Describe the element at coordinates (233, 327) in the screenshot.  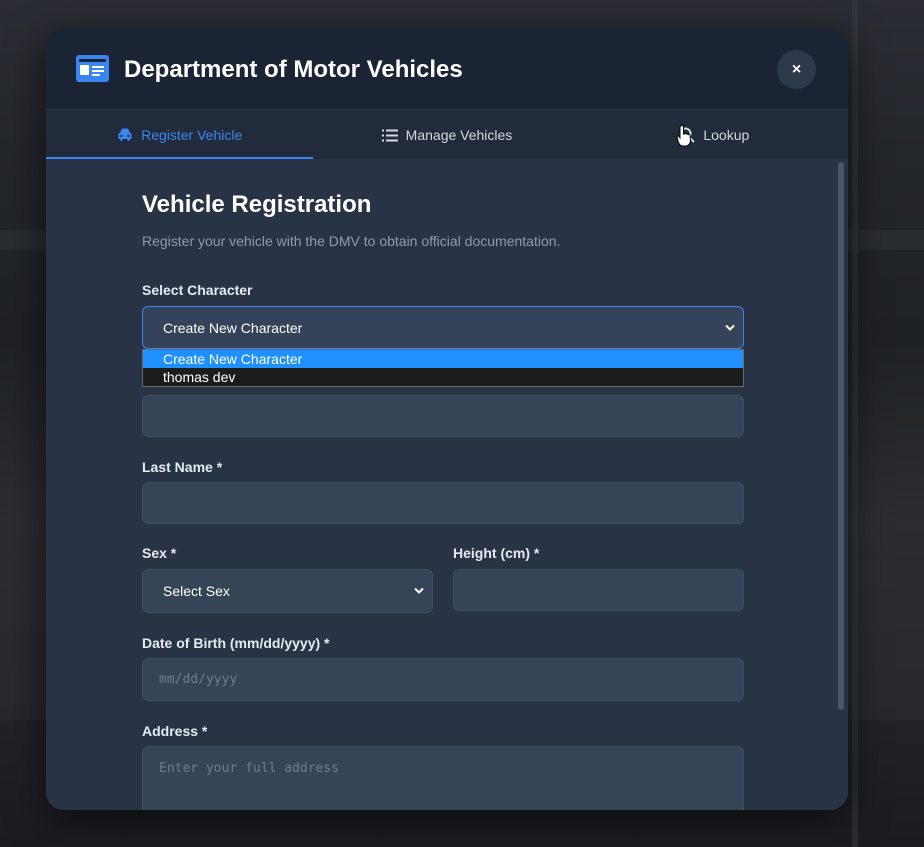
I see `select-character-value: Create New Character` at that location.